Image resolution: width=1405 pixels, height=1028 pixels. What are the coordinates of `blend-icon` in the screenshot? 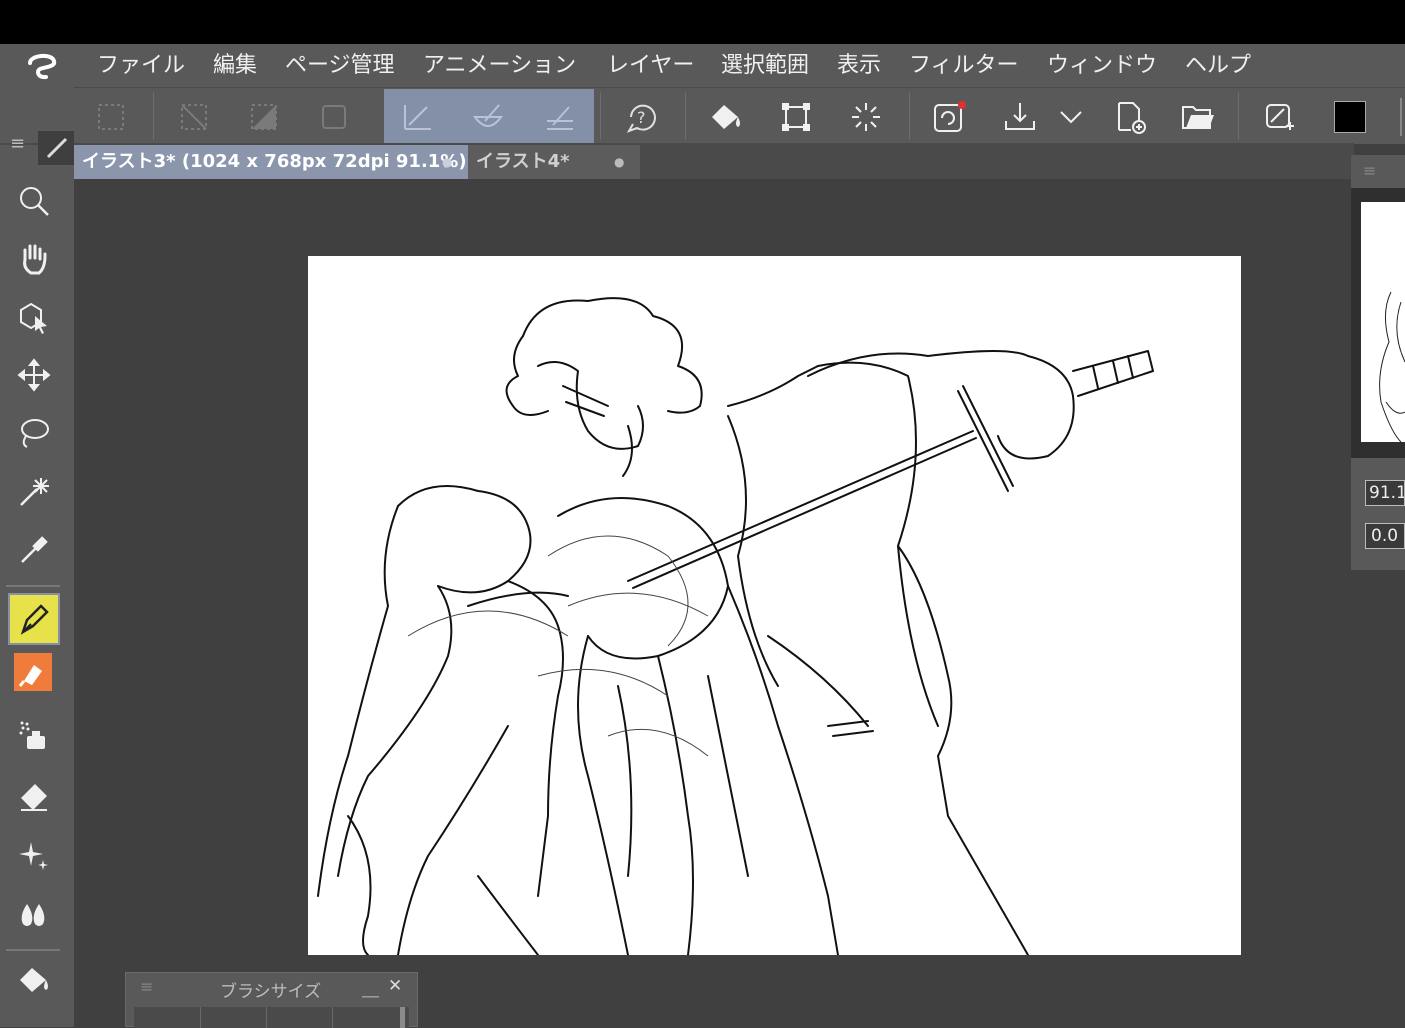 It's located at (34, 913).